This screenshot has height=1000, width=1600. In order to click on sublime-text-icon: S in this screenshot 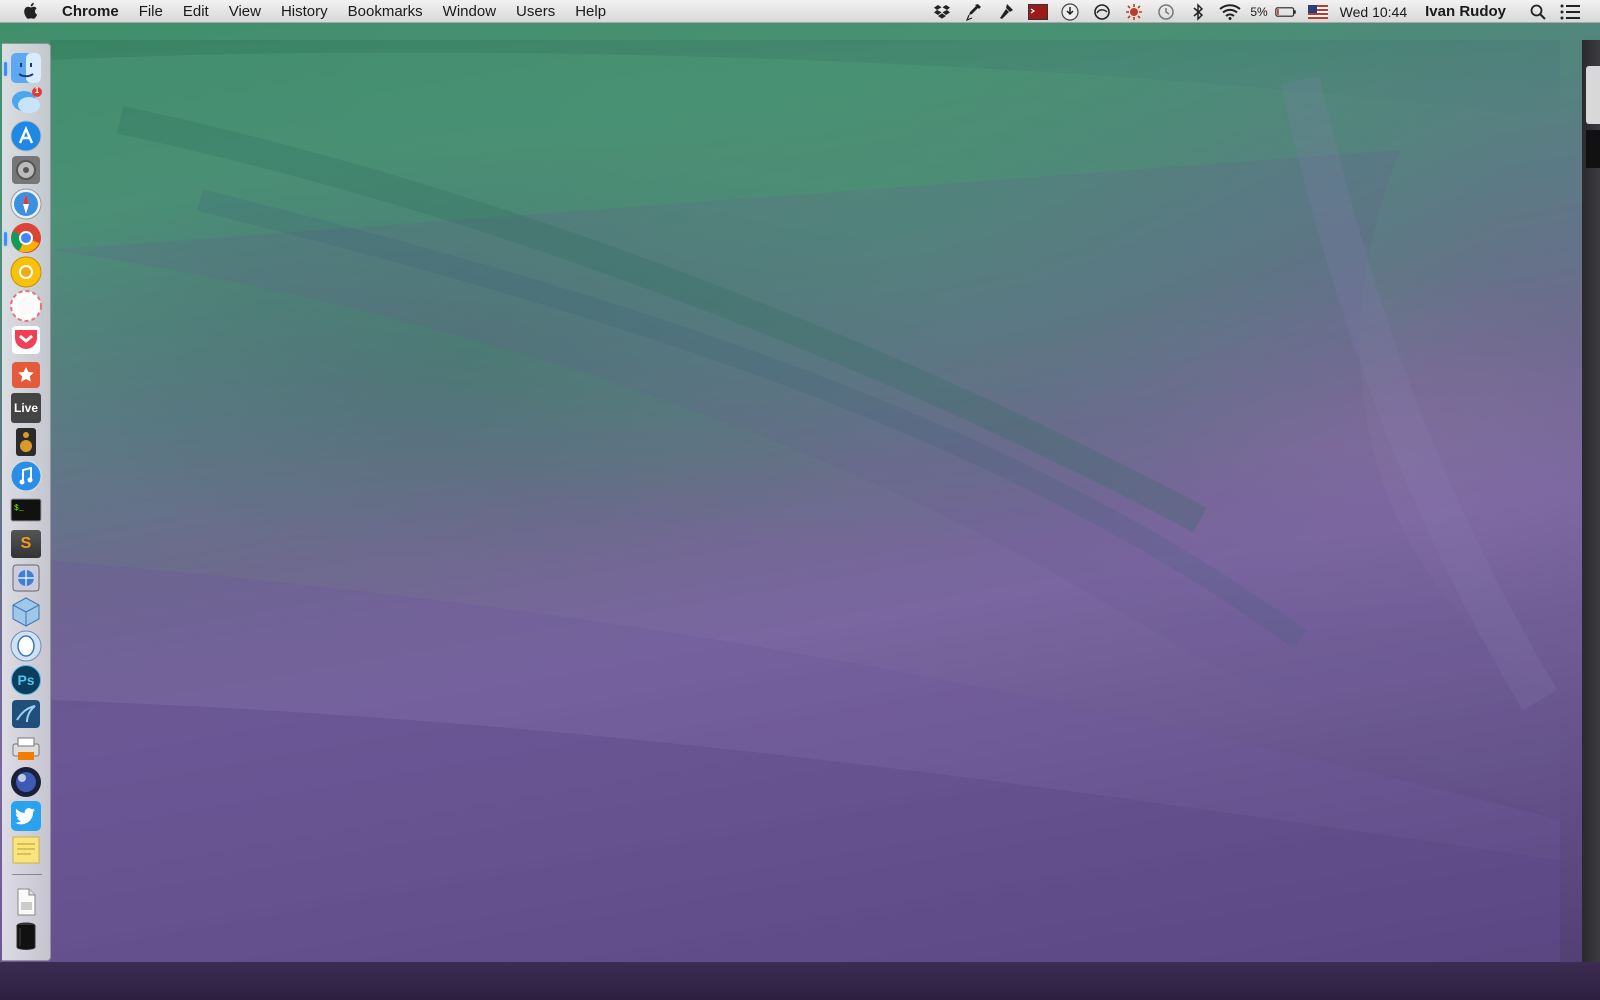, I will do `click(26, 544)`.